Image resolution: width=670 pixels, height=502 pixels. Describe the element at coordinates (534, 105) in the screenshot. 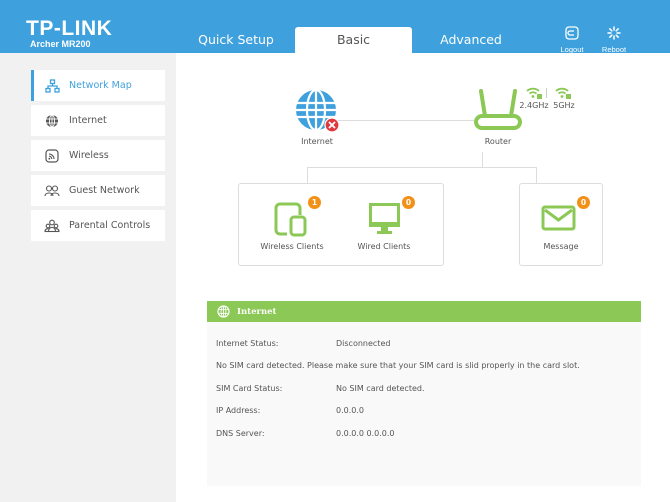

I see `band-2g-label: 2.4GHz` at that location.